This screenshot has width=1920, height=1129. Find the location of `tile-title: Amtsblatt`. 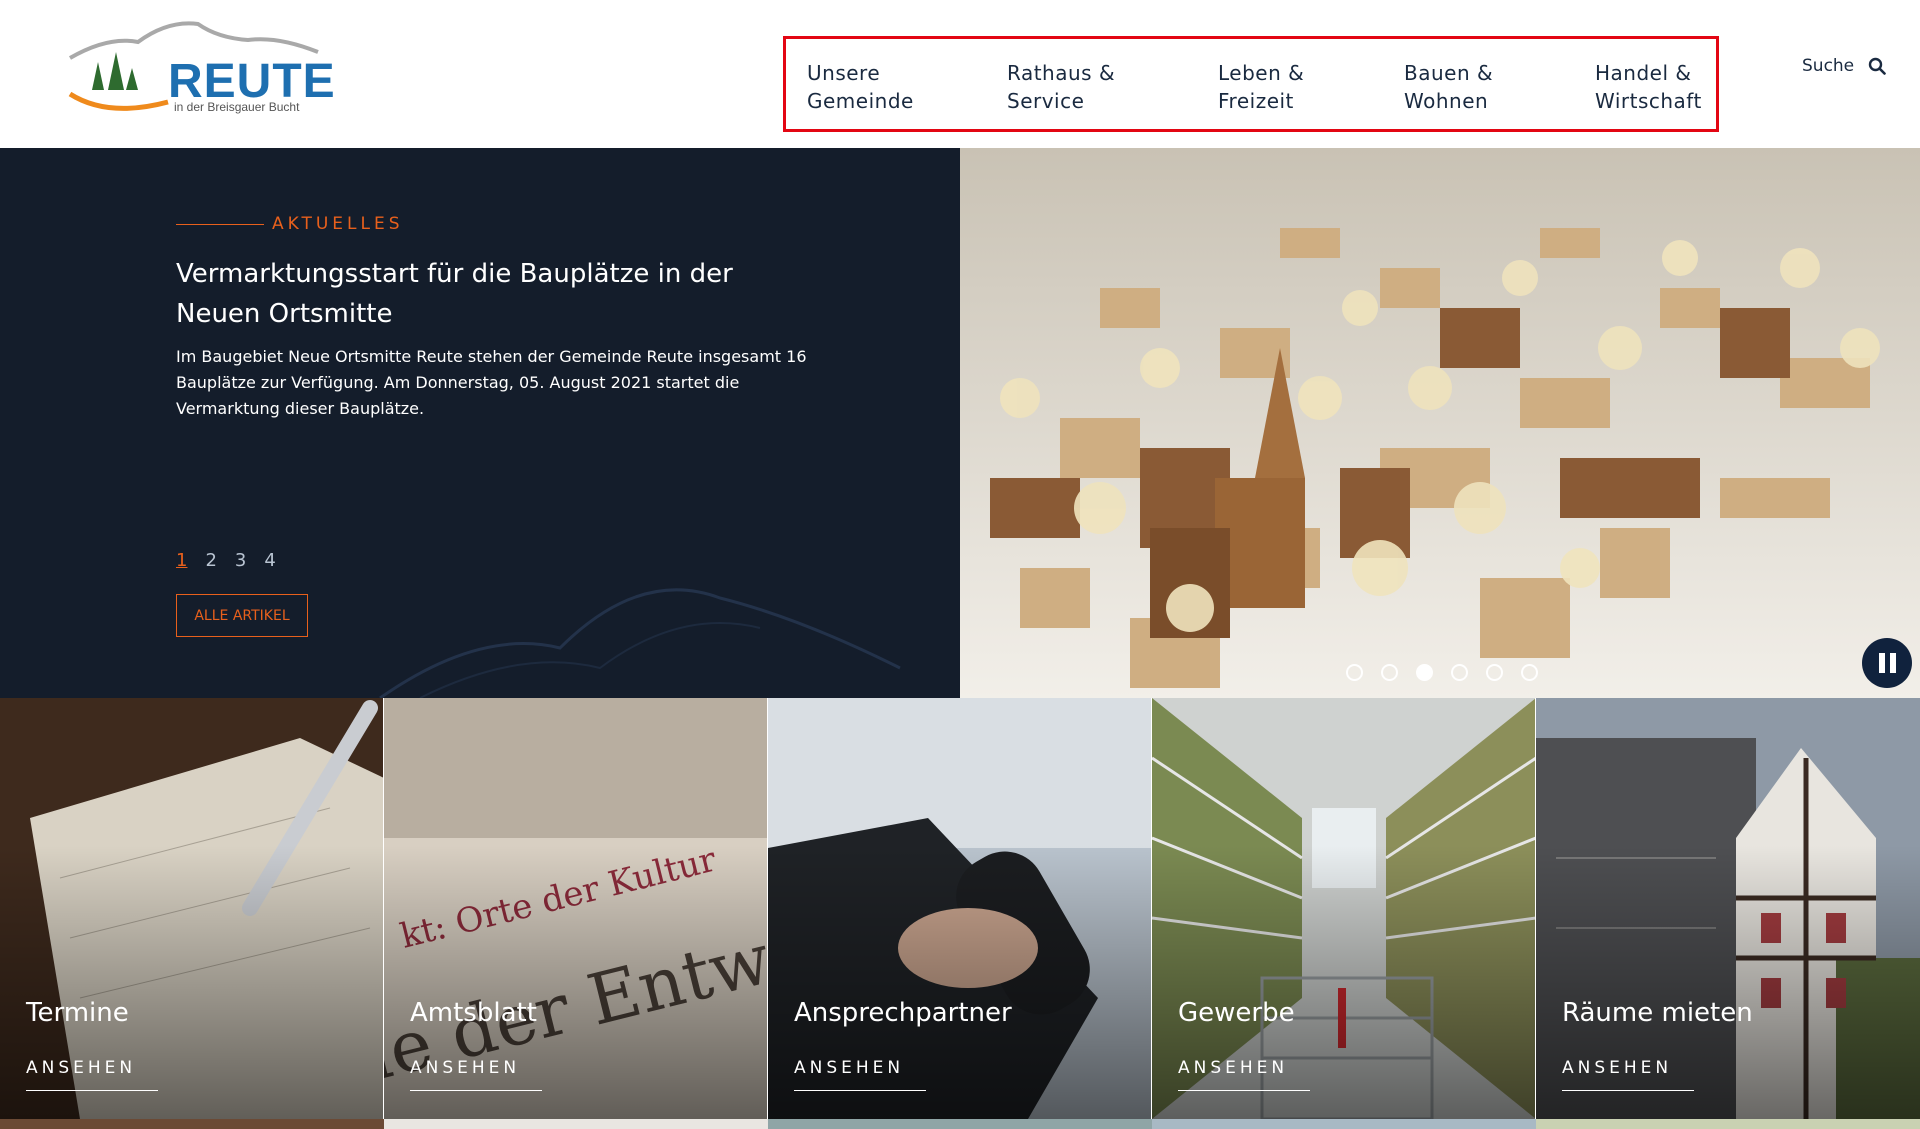

tile-title: Amtsblatt is located at coordinates (473, 1013).